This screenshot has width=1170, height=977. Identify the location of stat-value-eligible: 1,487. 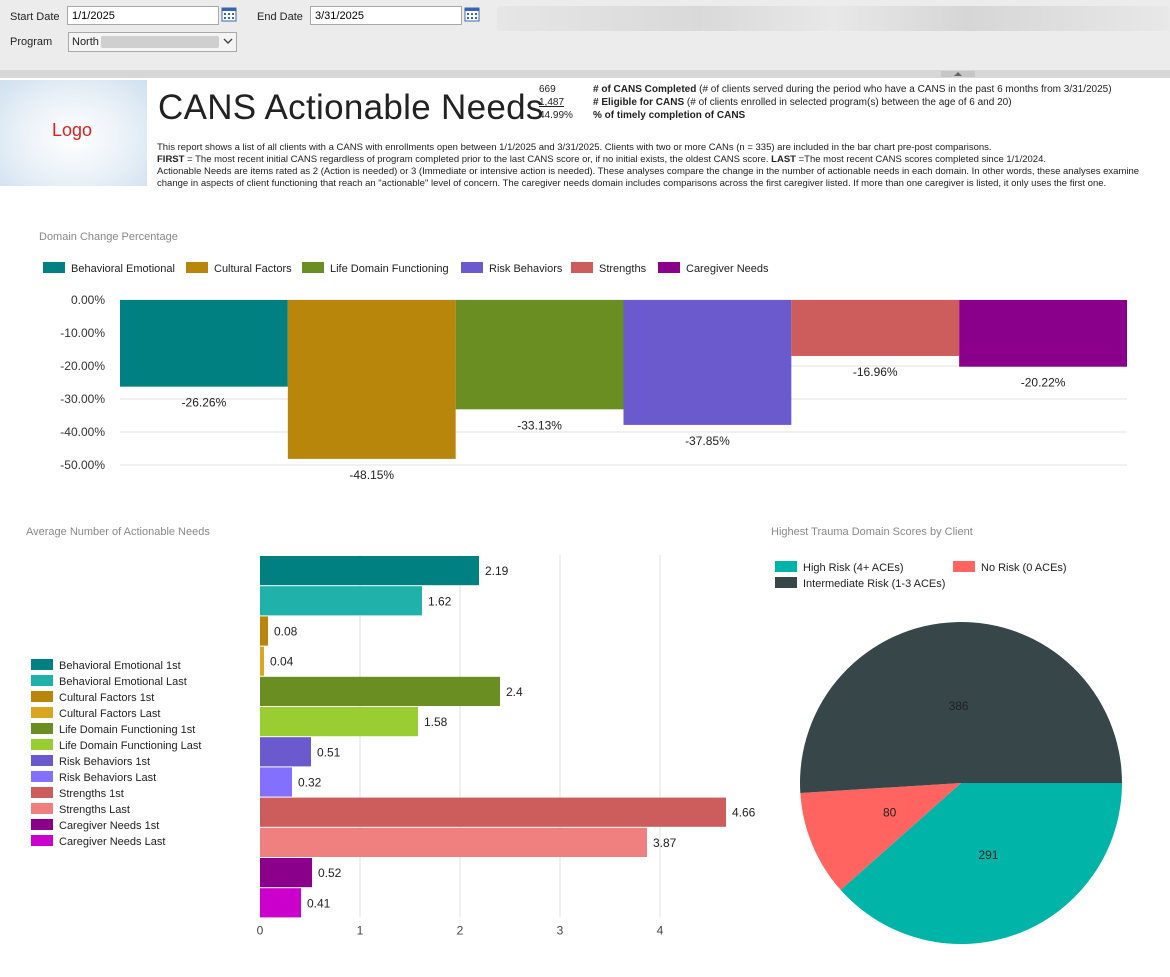
(551, 102).